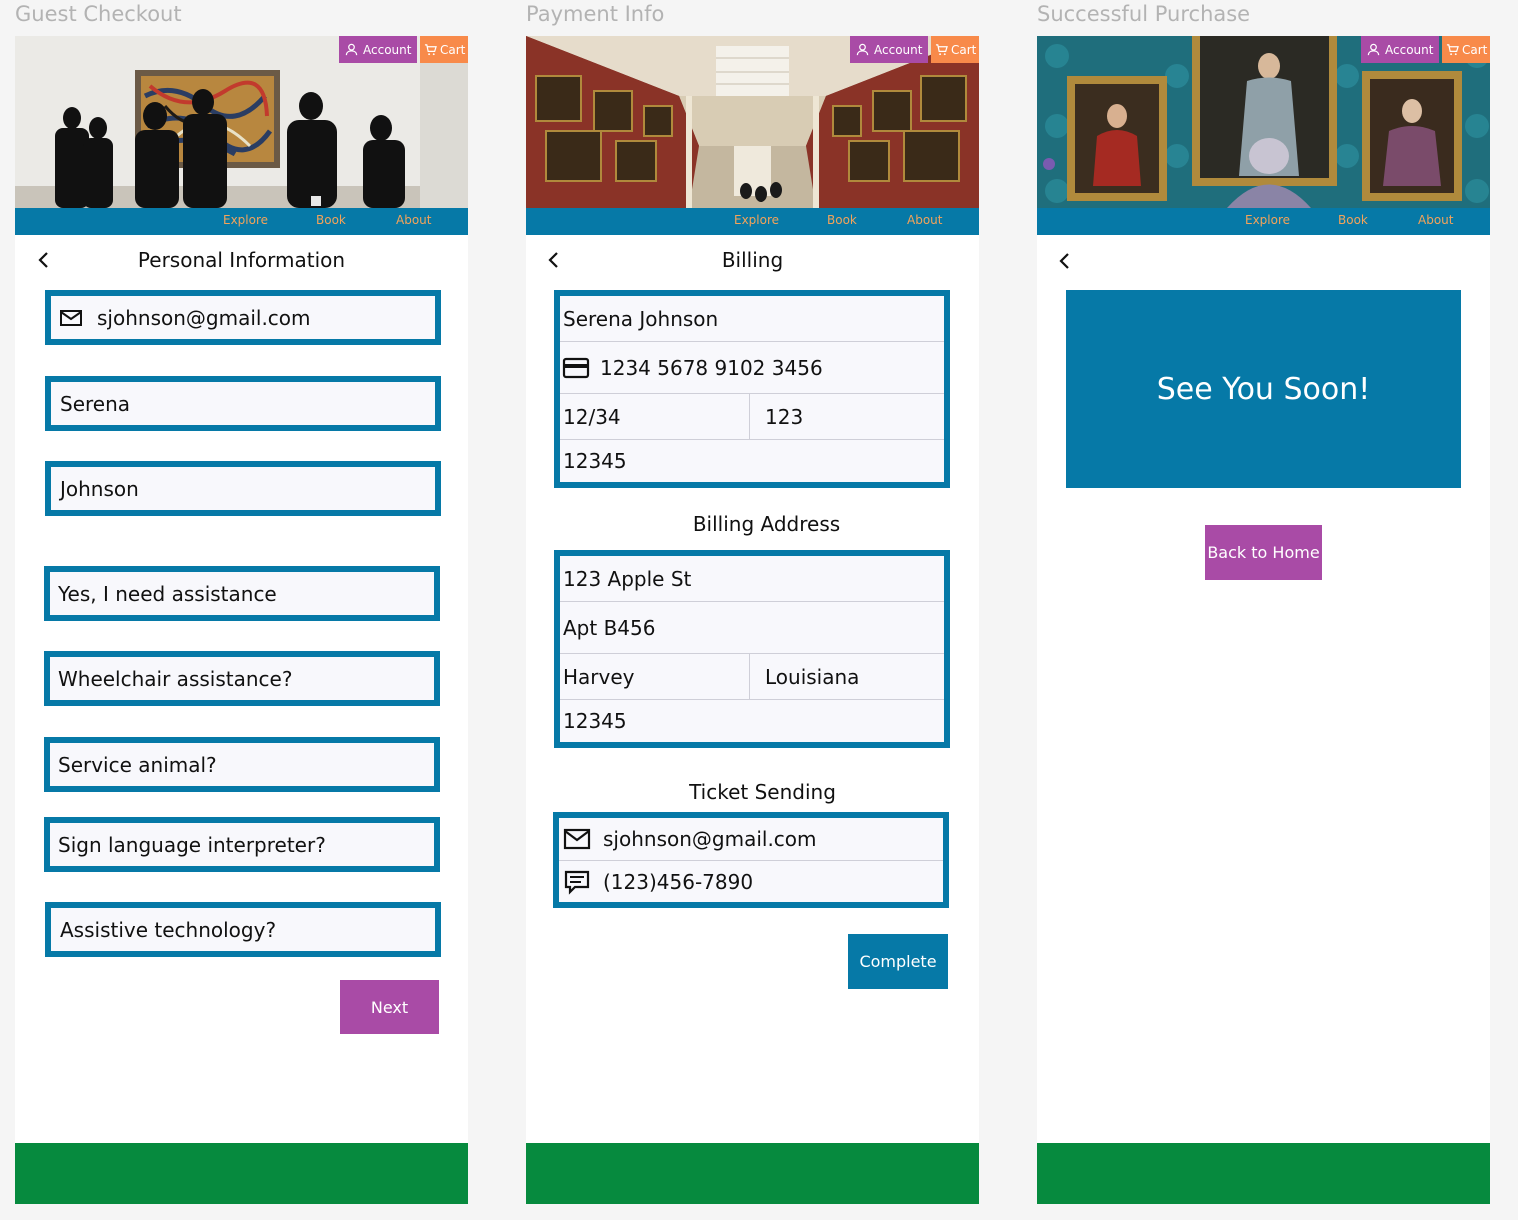  I want to click on assistance-select: Yes, I need assistance, so click(242, 593).